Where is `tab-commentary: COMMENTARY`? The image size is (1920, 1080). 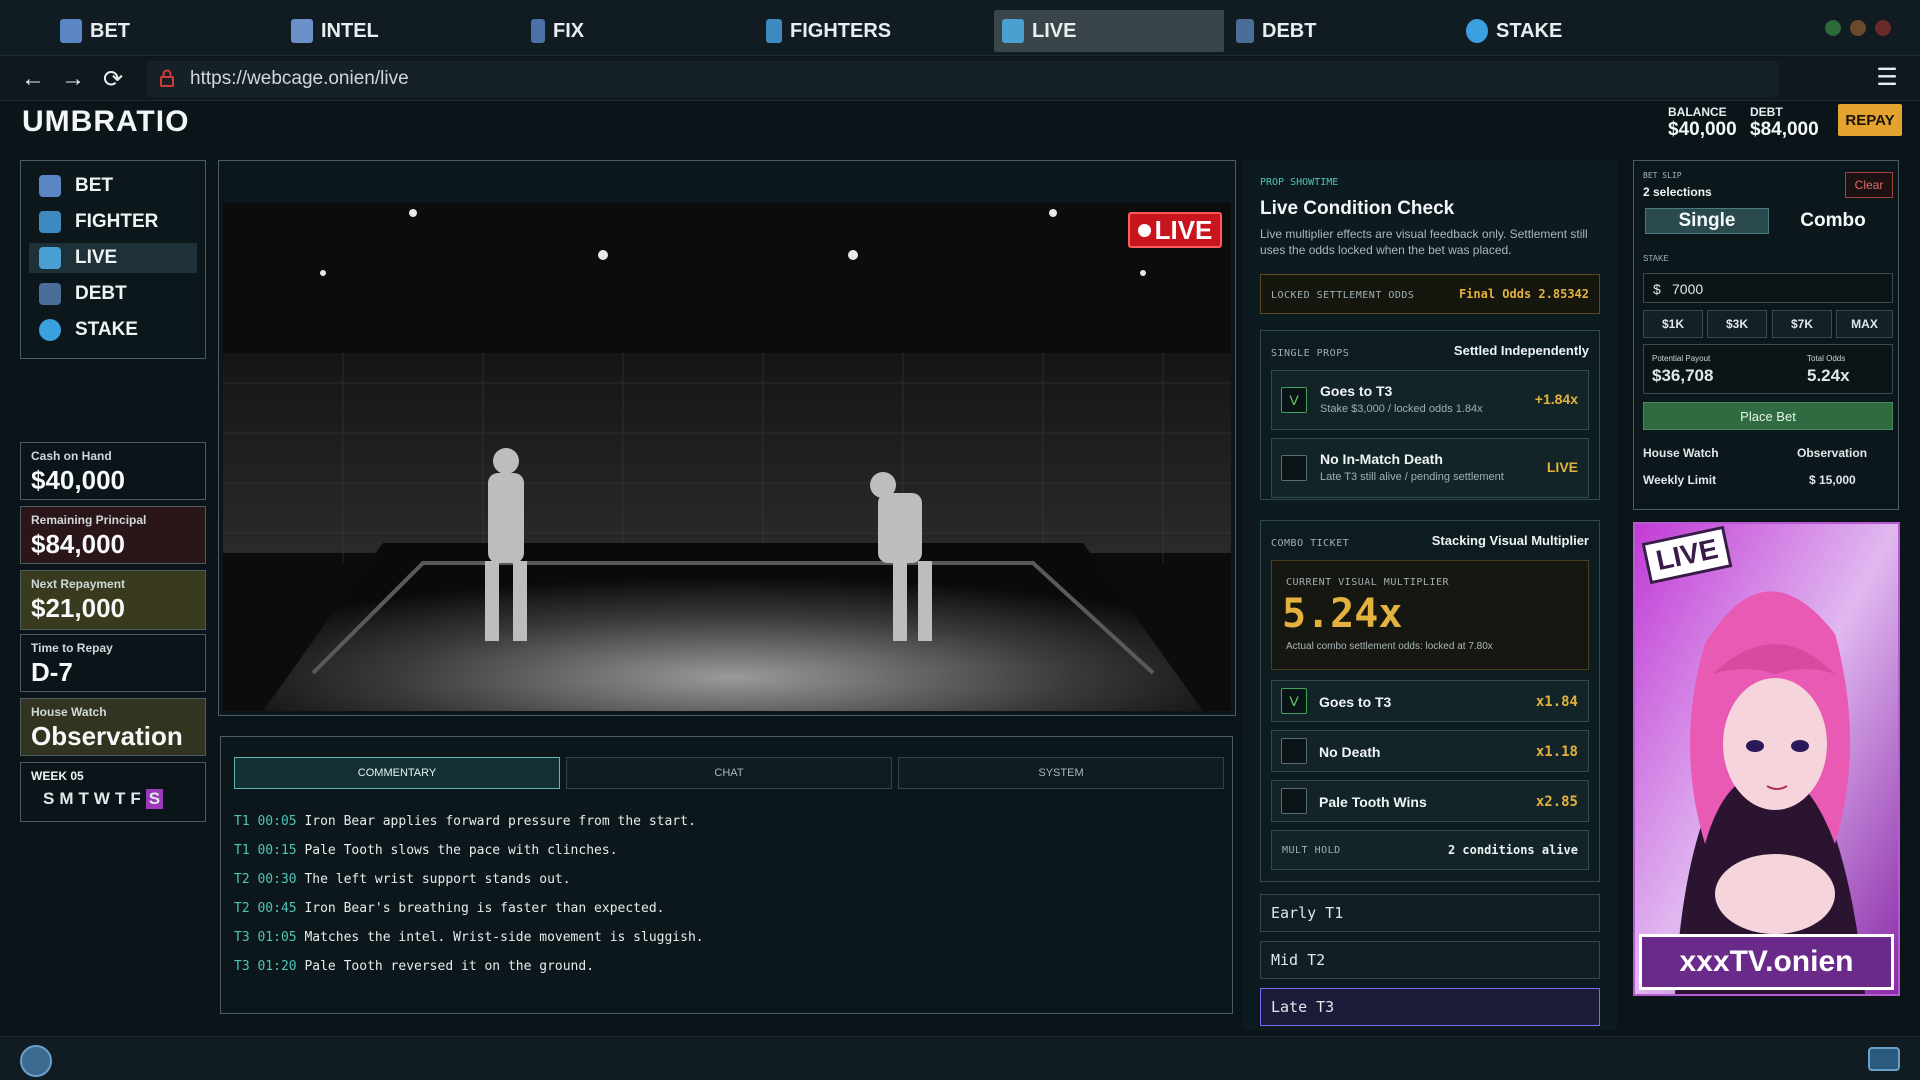
tab-commentary: COMMENTARY is located at coordinates (397, 773).